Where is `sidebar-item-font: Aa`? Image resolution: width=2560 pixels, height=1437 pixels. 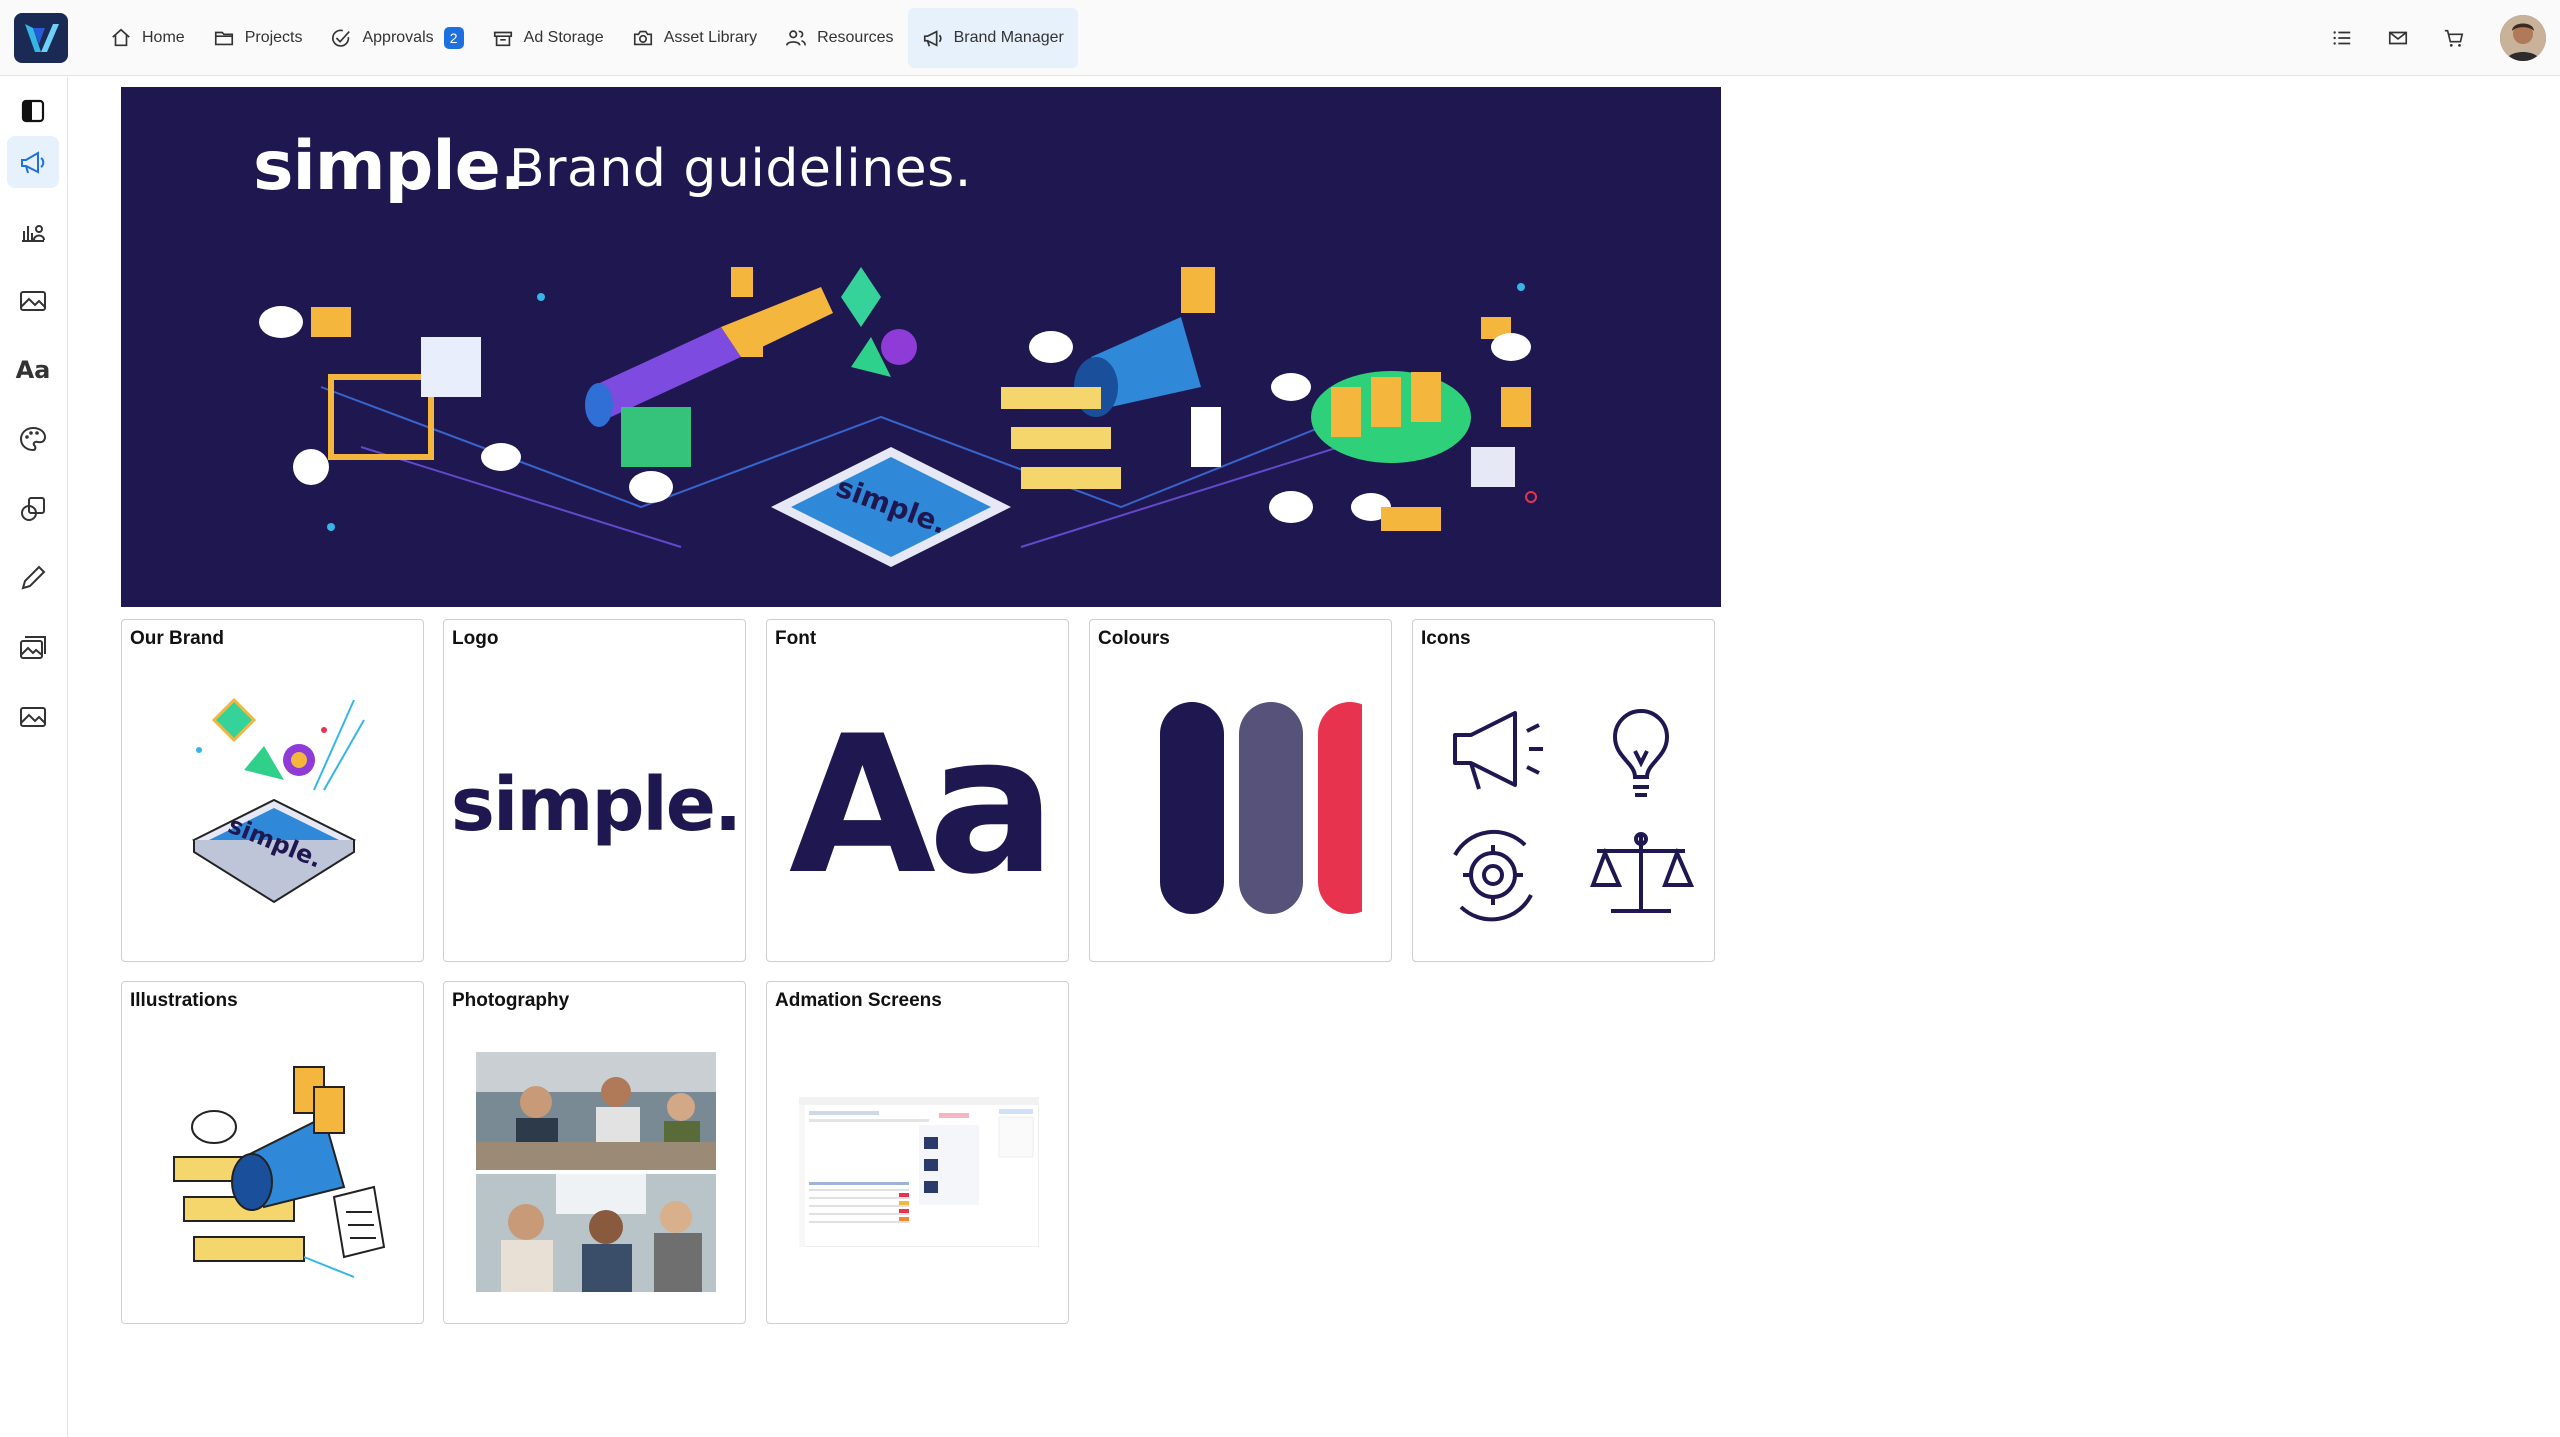 sidebar-item-font: Aa is located at coordinates (33, 370).